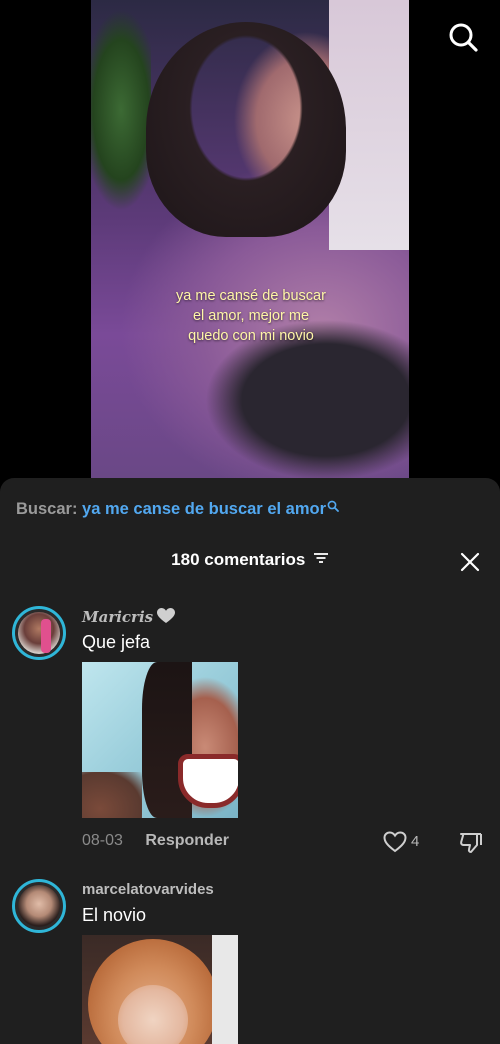  What do you see at coordinates (114, 915) in the screenshot?
I see `comment-text: El novio` at bounding box center [114, 915].